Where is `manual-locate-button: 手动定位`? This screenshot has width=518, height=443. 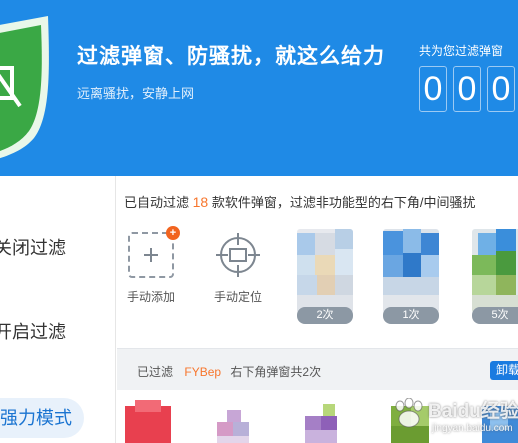 manual-locate-button: 手动定位 is located at coordinates (238, 268).